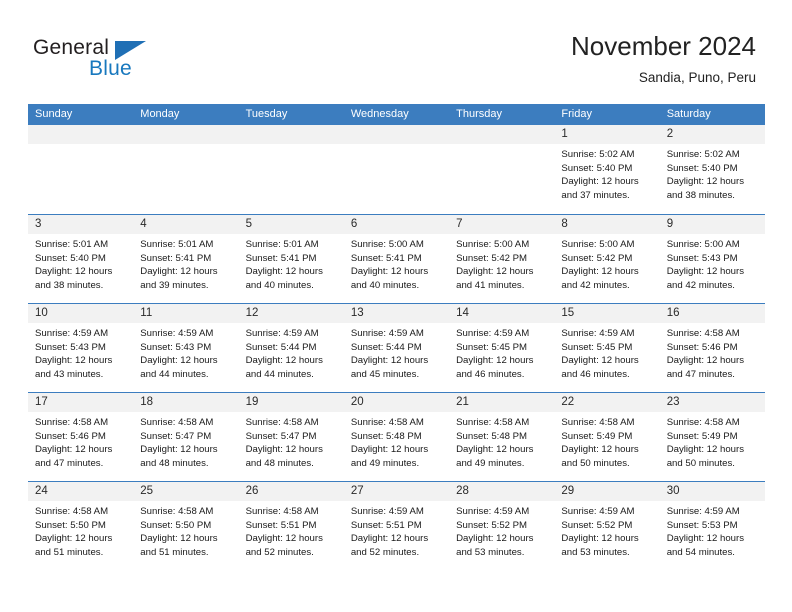  What do you see at coordinates (186, 313) in the screenshot?
I see `day-number-band: 11` at bounding box center [186, 313].